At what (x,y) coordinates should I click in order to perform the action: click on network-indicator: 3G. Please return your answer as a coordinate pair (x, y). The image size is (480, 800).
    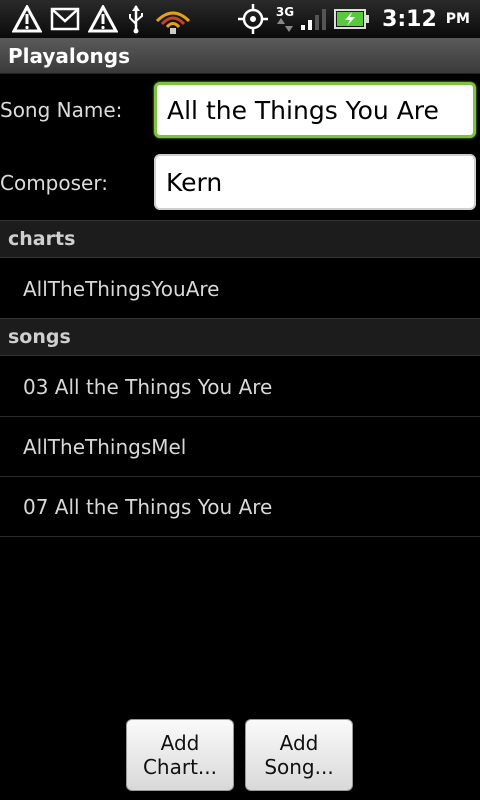
    Looking at the image, I should click on (285, 19).